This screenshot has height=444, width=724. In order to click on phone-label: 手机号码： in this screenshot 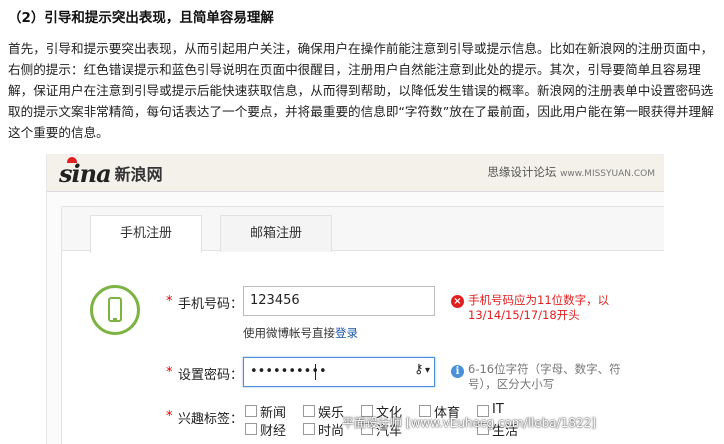, I will do `click(211, 304)`.